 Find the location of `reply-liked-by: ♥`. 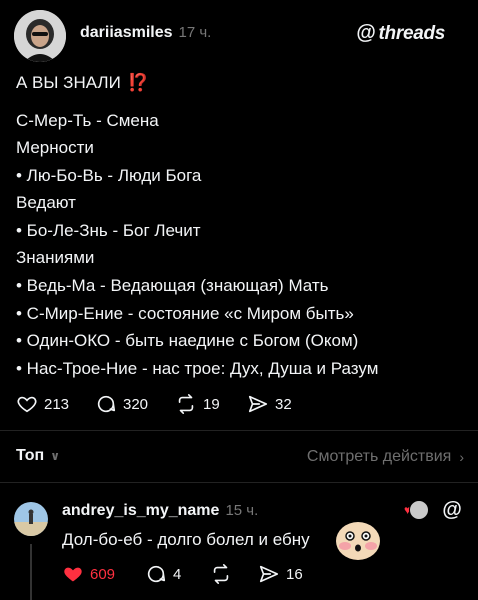

reply-liked-by: ♥ is located at coordinates (417, 510).